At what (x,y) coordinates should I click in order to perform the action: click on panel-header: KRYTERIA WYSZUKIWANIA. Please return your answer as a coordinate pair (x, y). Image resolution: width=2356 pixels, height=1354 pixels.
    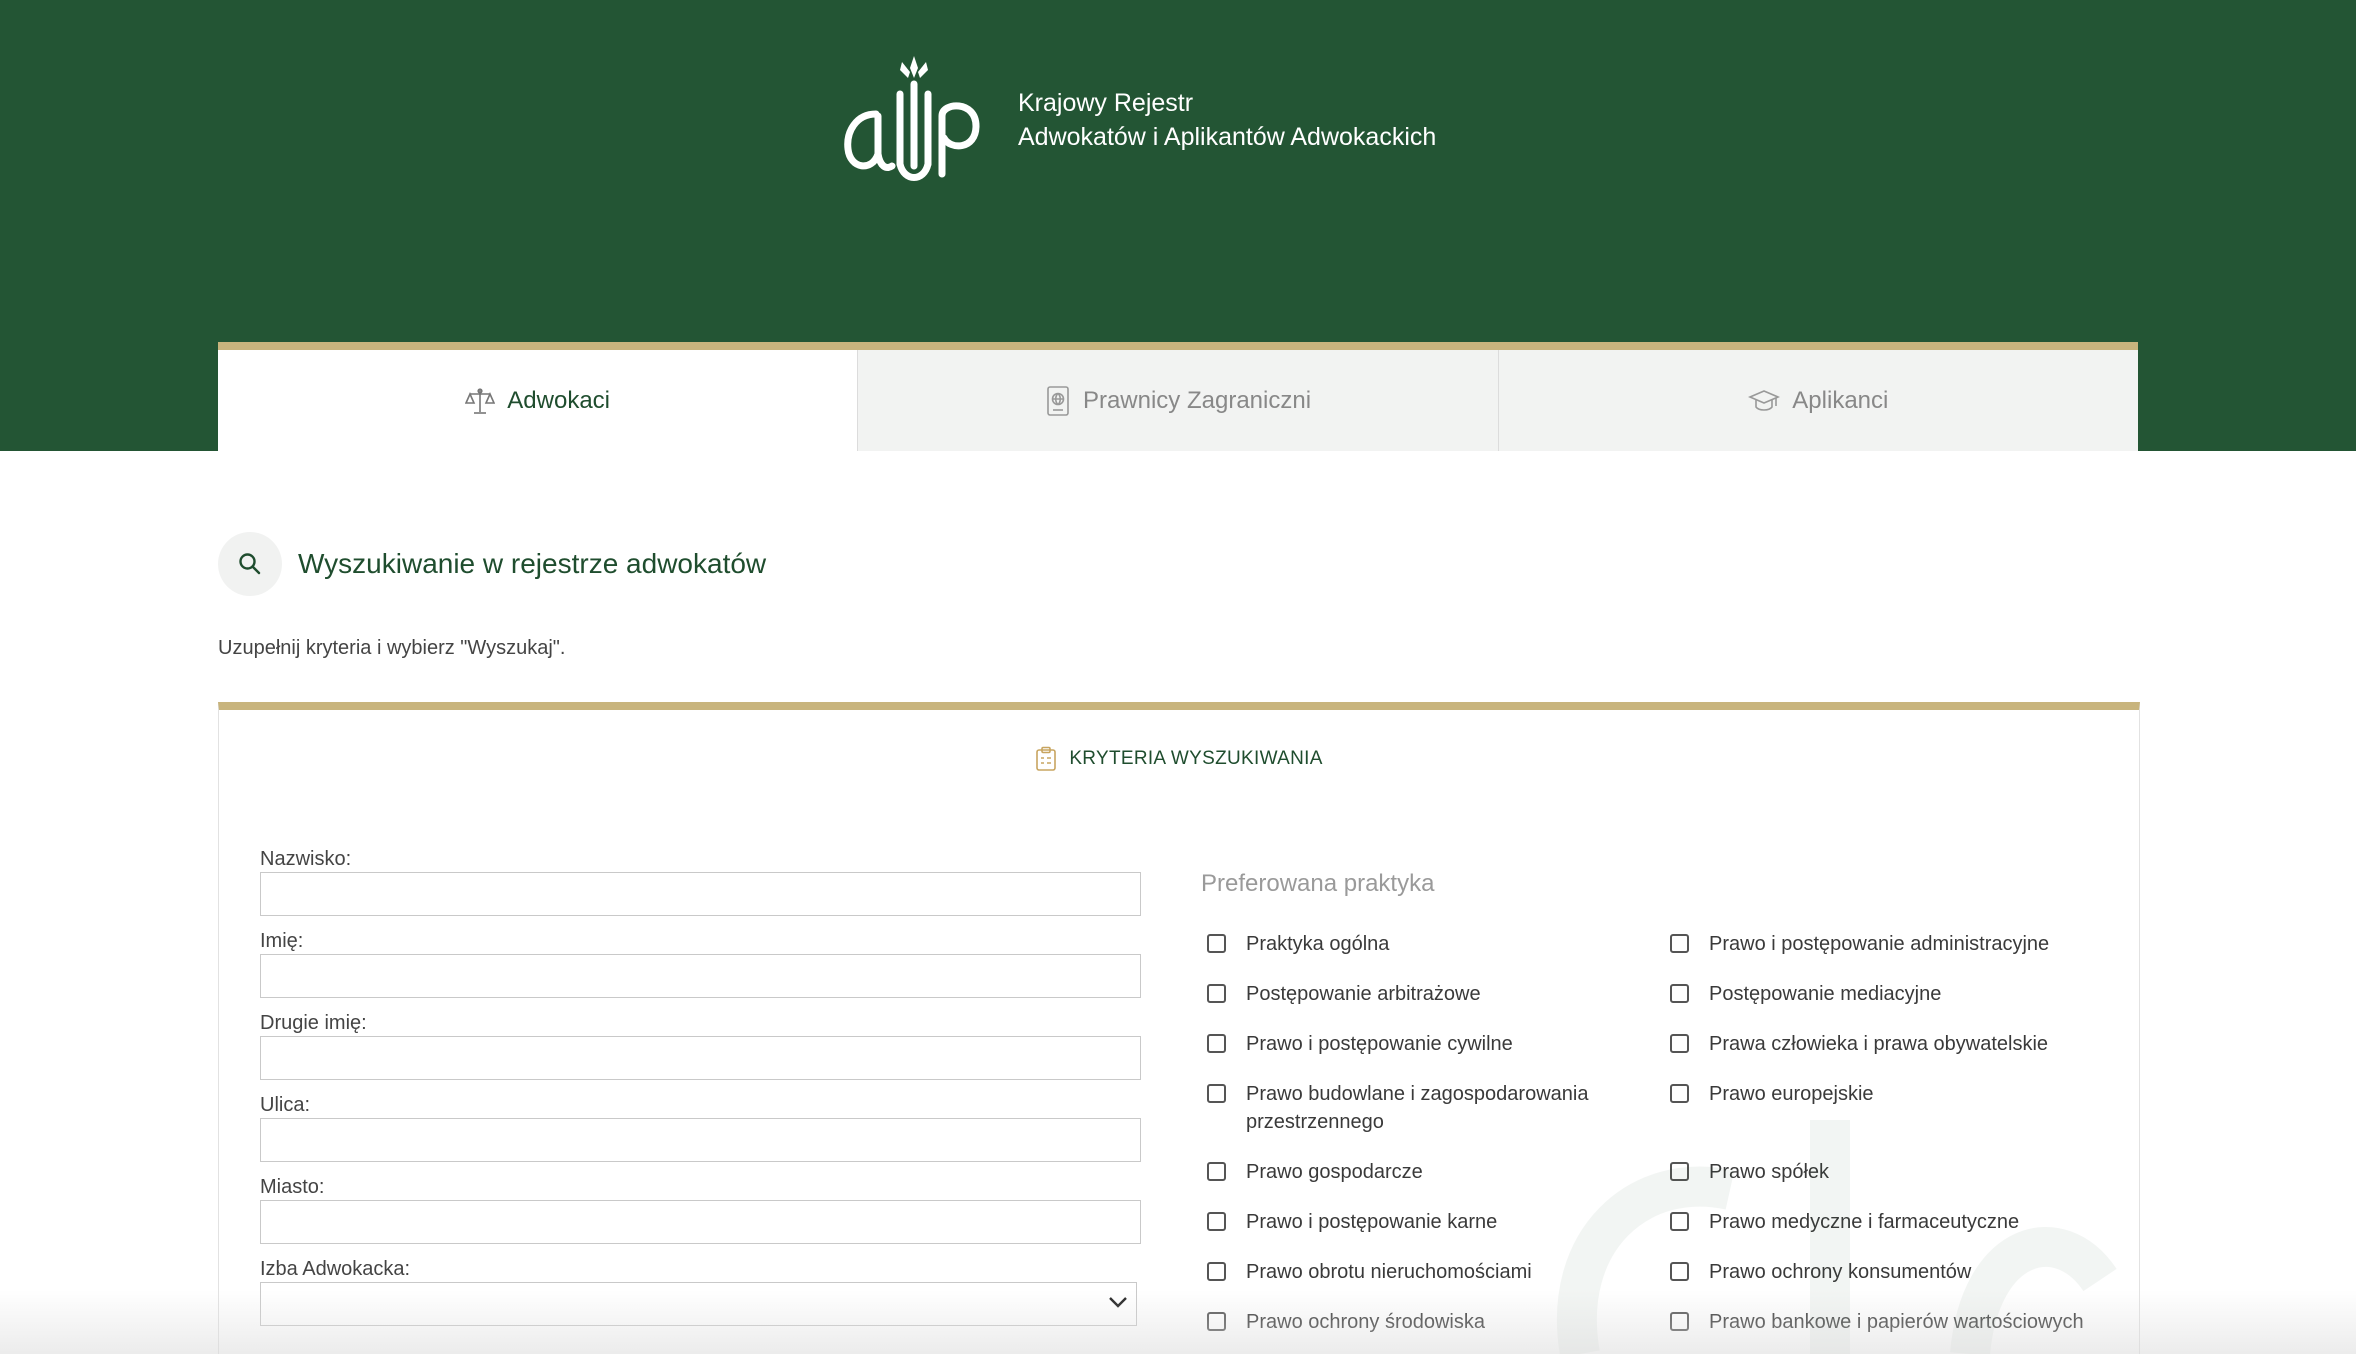
    Looking at the image, I should click on (1179, 759).